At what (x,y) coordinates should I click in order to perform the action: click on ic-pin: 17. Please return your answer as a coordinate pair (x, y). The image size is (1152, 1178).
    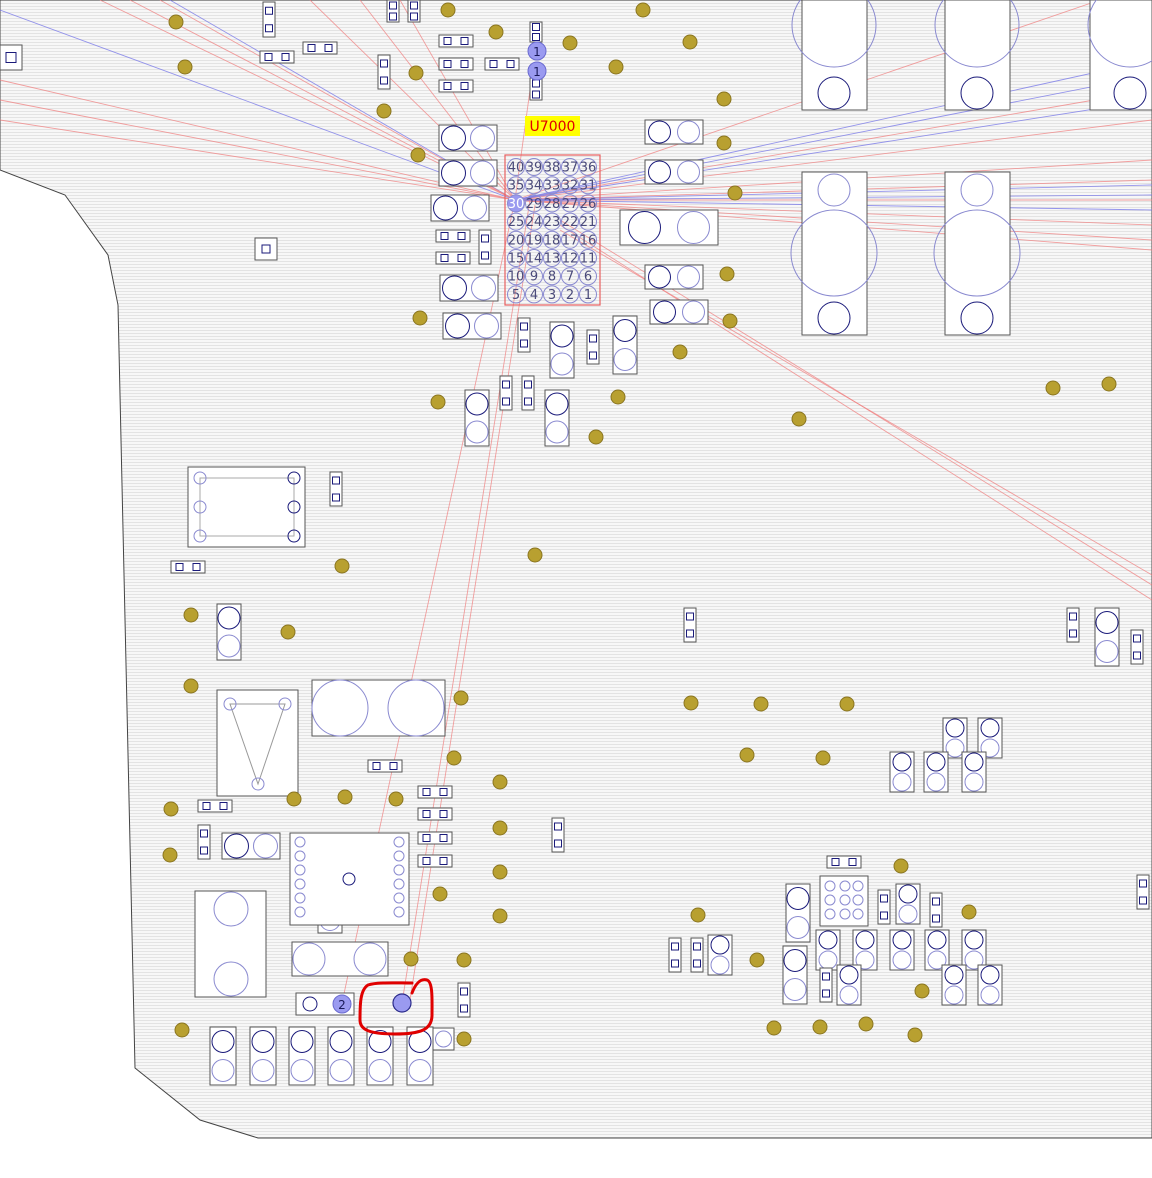
    Looking at the image, I should click on (570, 239).